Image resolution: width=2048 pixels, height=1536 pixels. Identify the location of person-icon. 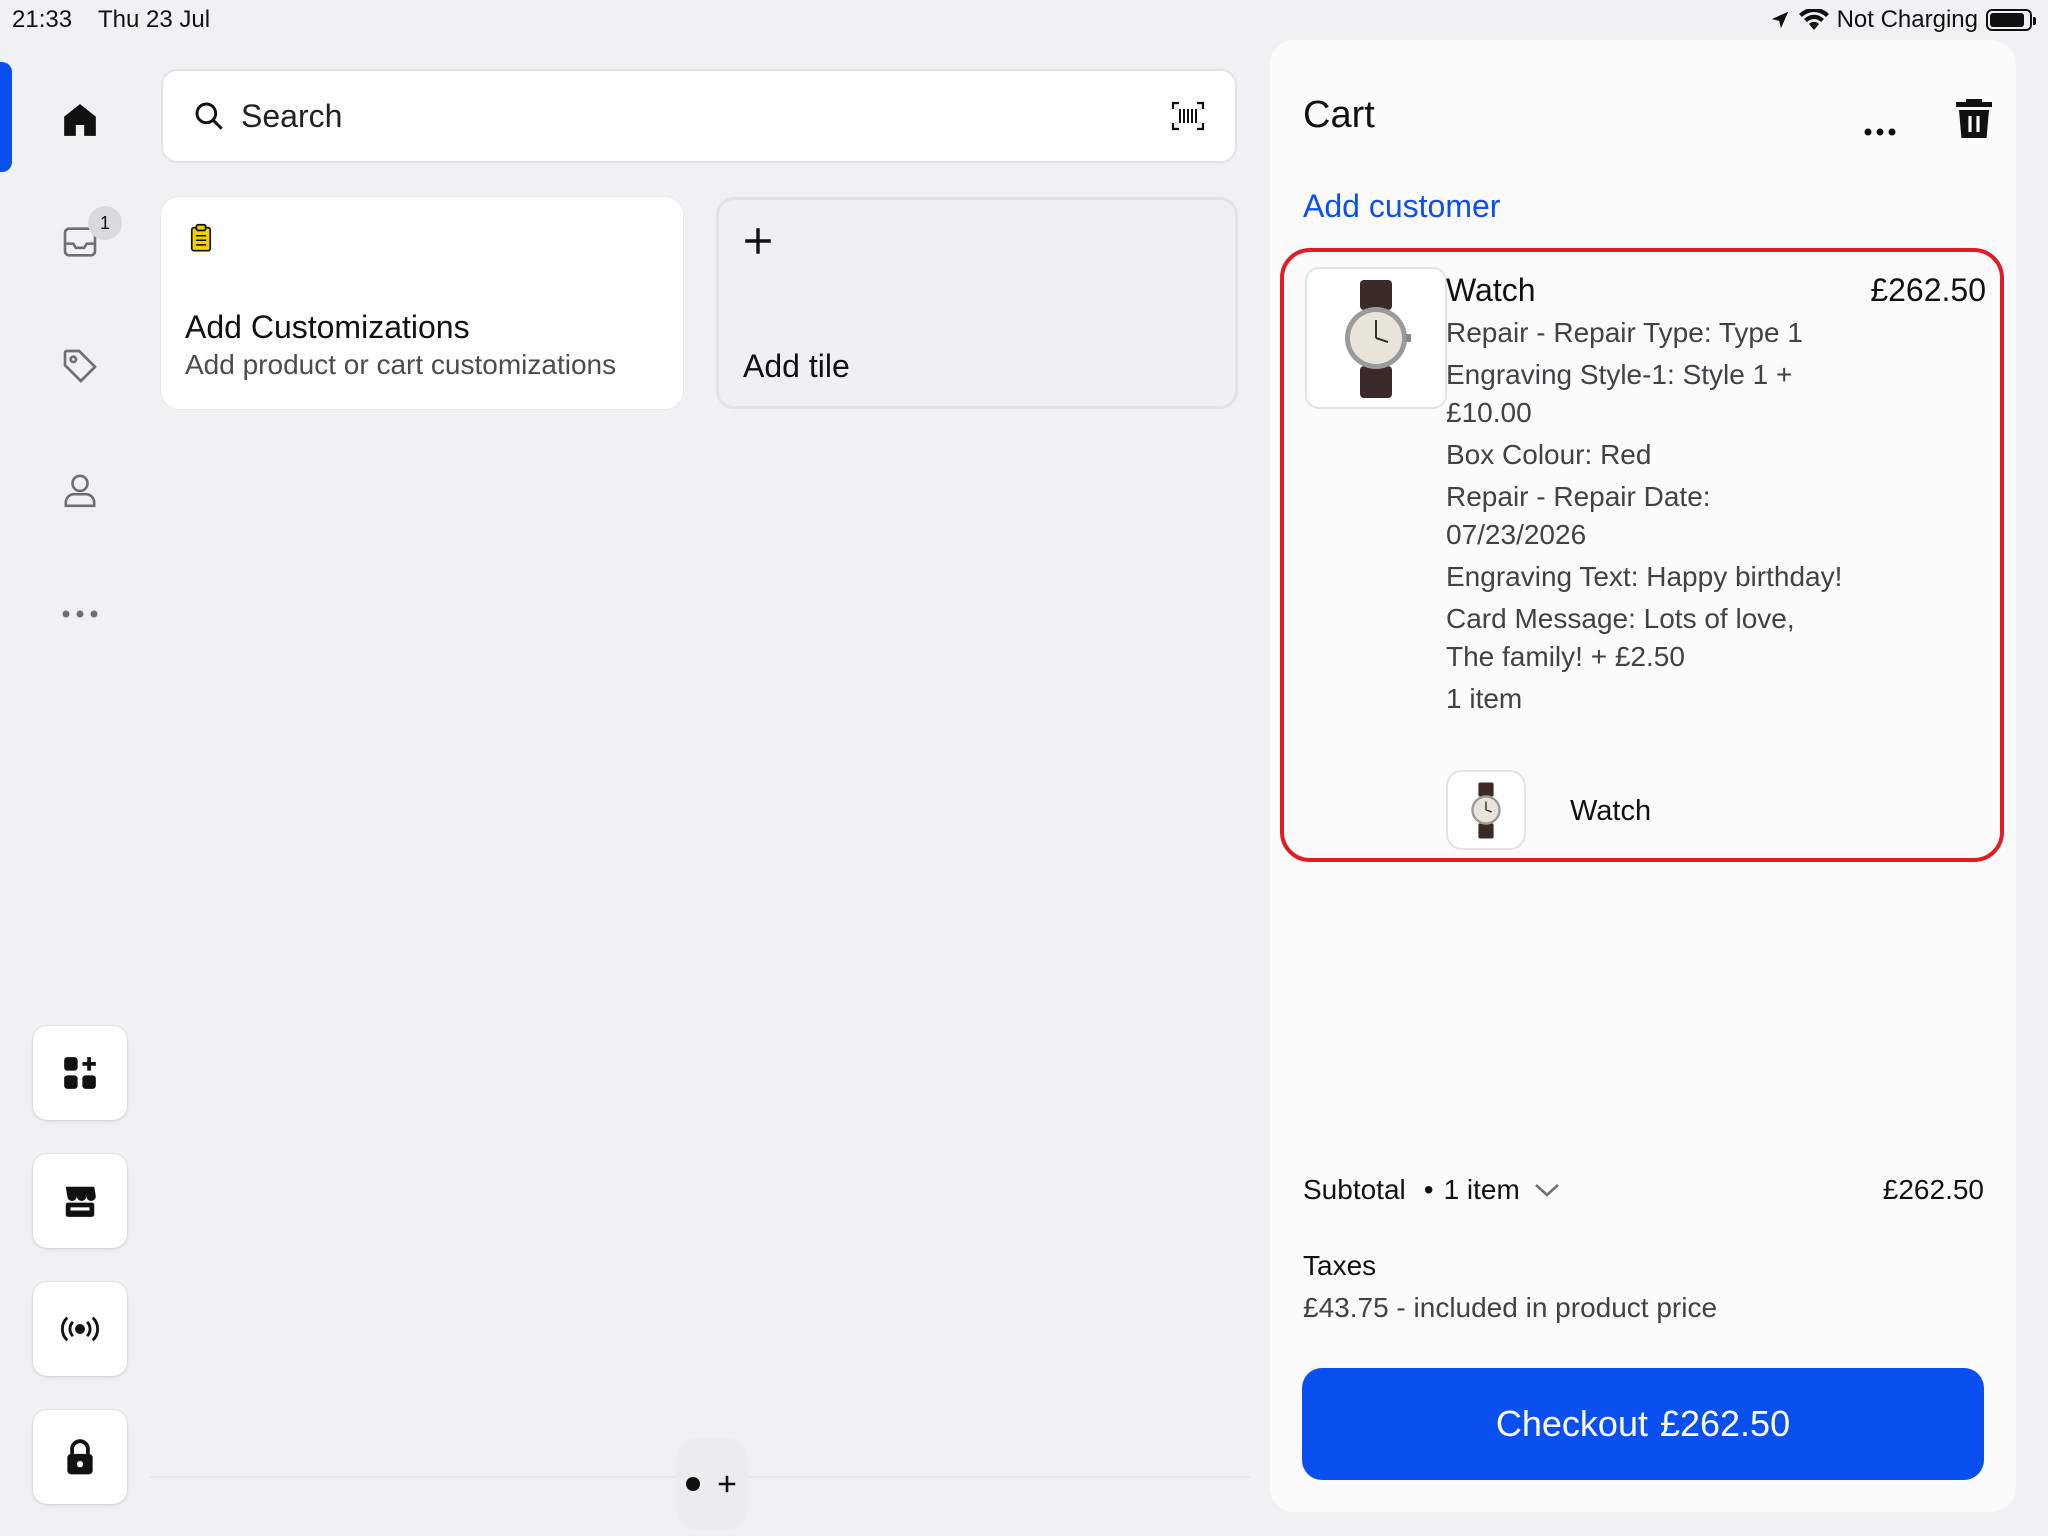
(80, 490).